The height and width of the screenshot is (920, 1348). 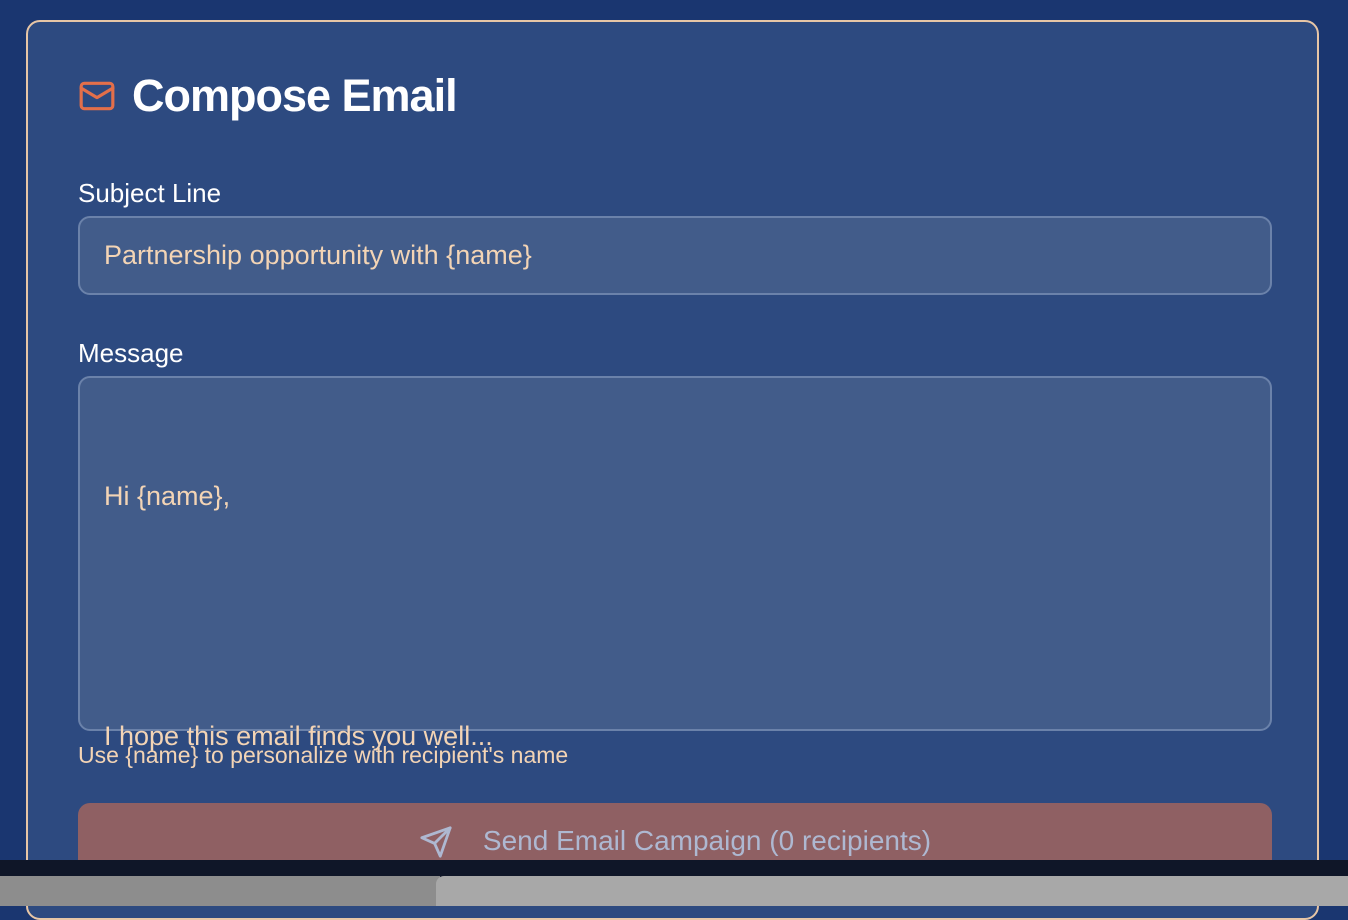 I want to click on taskbar, so click(x=674, y=883).